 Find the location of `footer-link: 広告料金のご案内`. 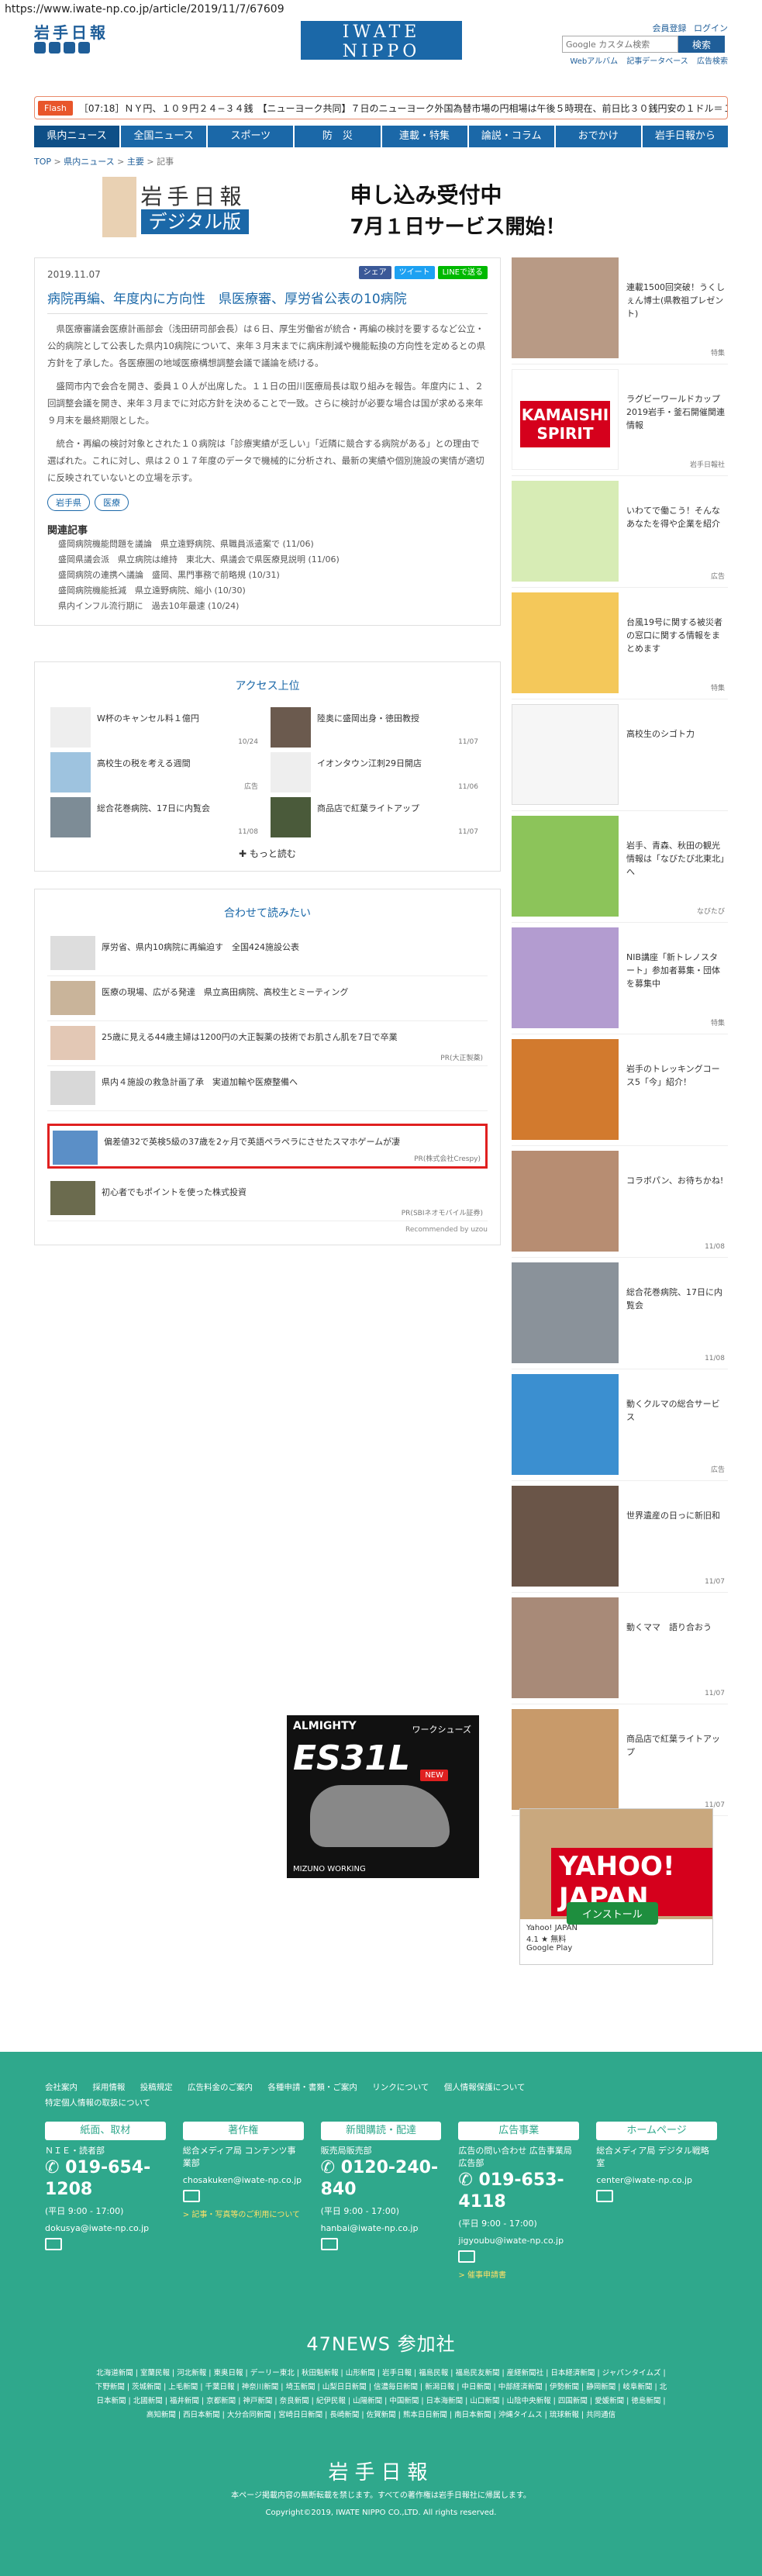

footer-link: 広告料金のご案内 is located at coordinates (220, 2087).